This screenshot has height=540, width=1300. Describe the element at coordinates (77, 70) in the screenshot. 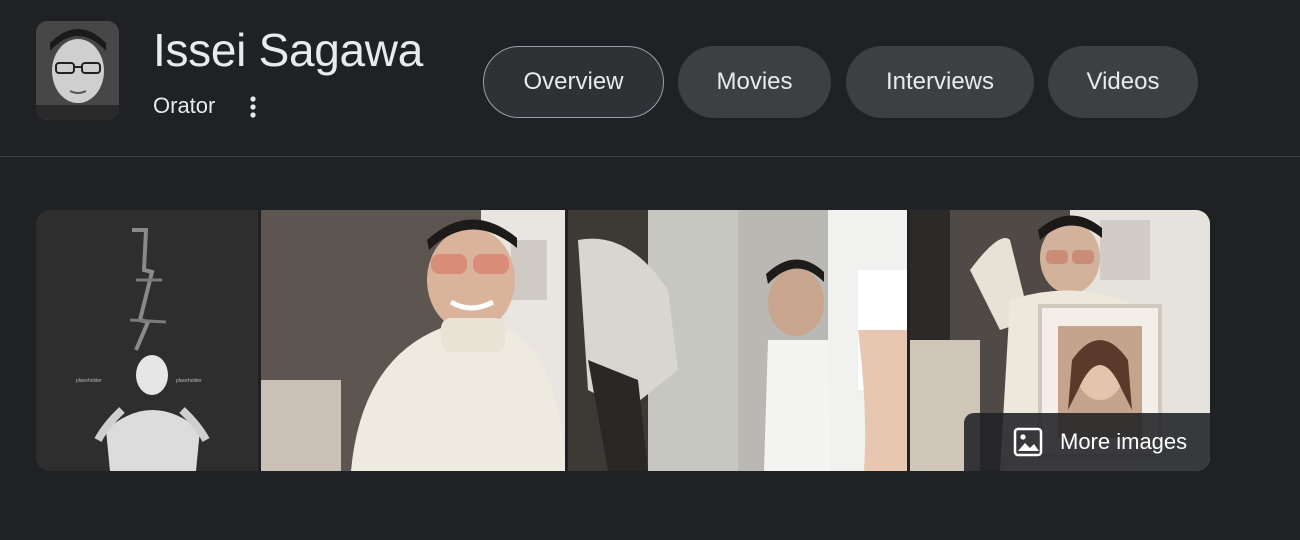

I see `avatar` at that location.